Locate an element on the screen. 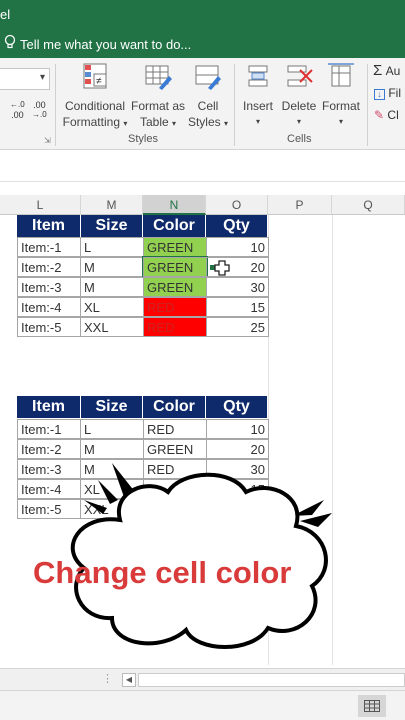 The height and width of the screenshot is (720, 405). format-as-table-icon is located at coordinates (158, 77).